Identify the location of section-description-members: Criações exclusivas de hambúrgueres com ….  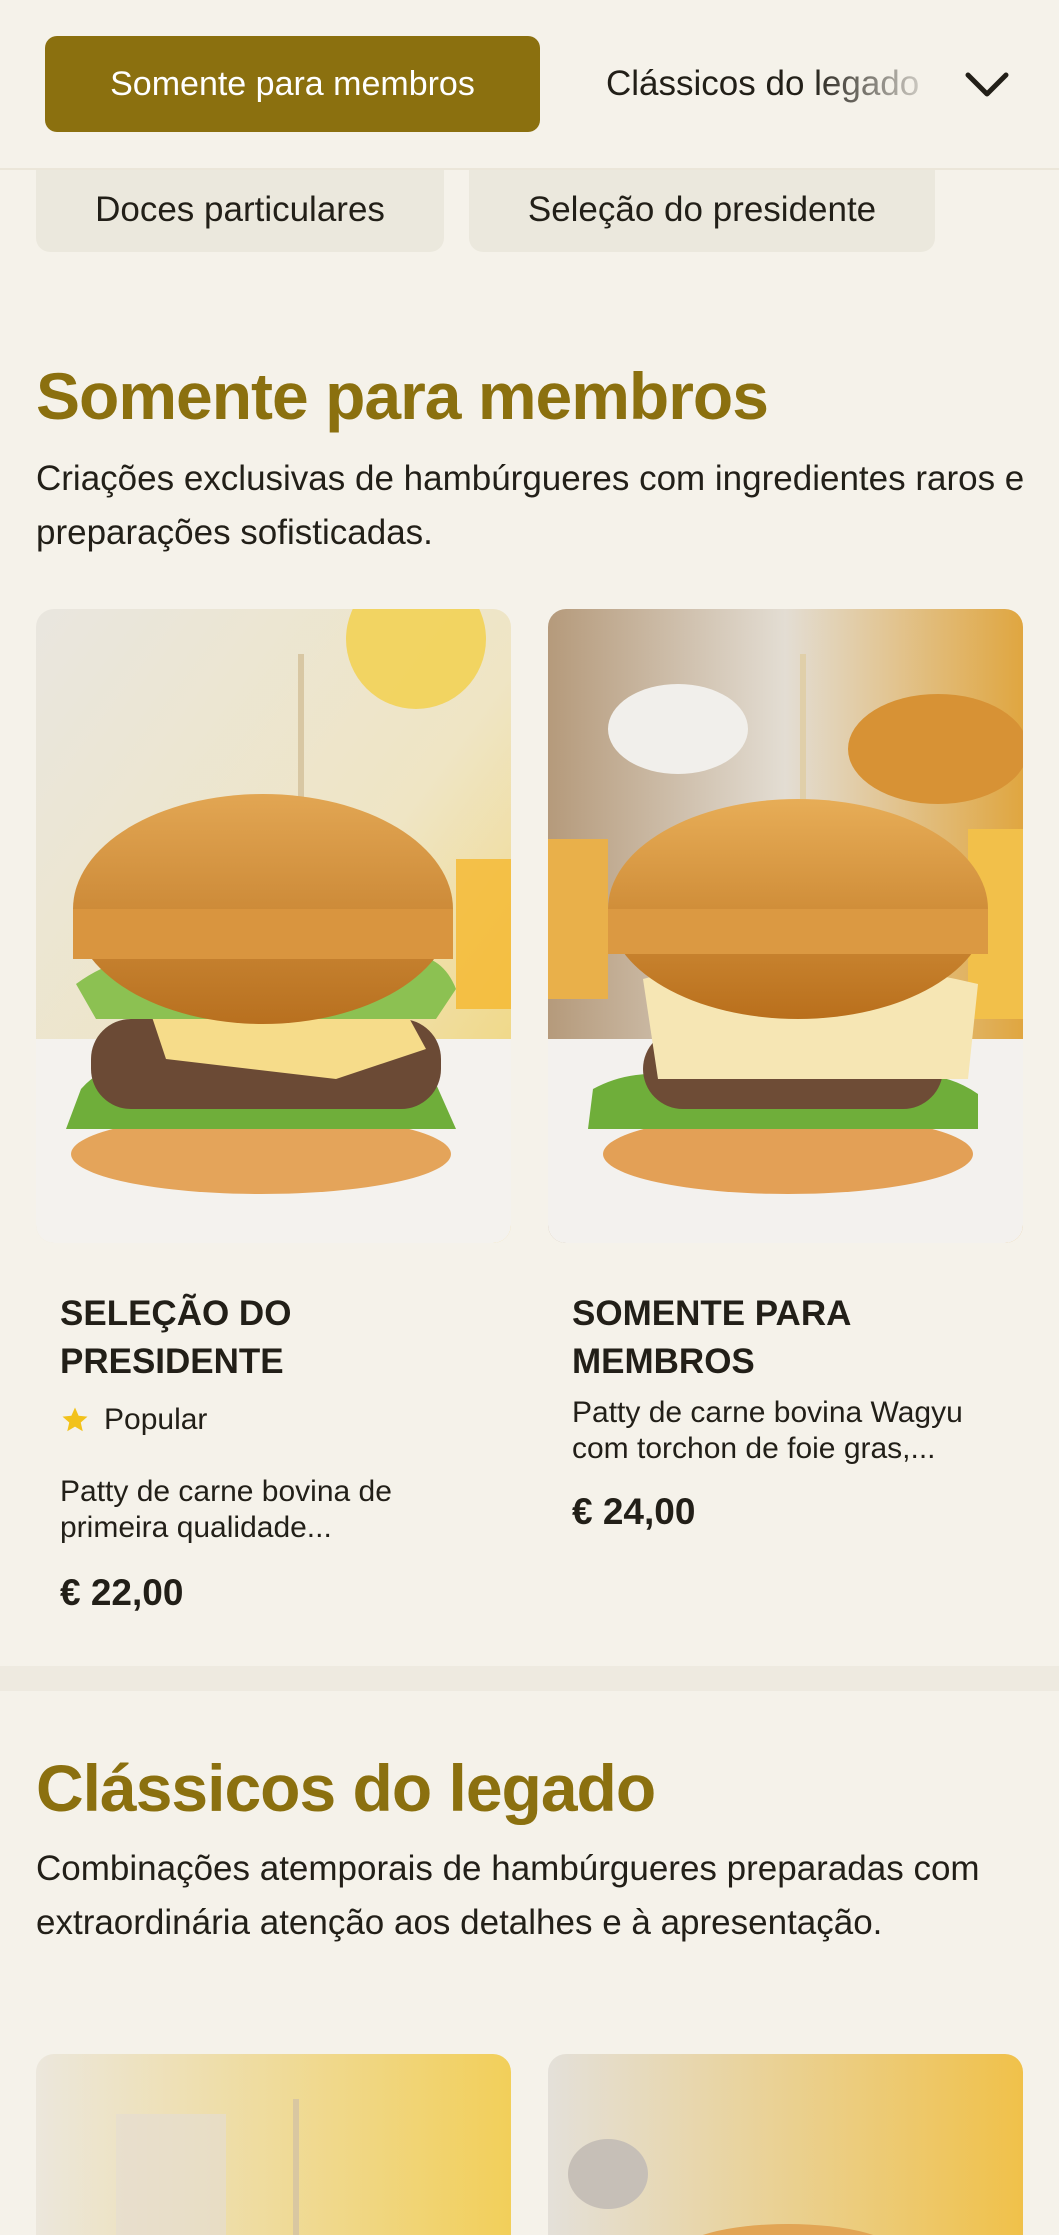
(530, 505).